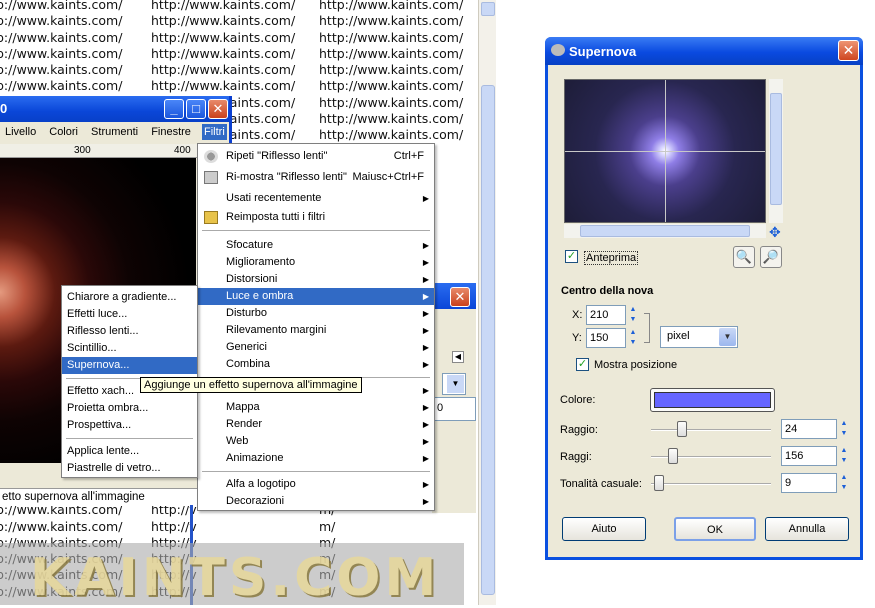 The width and height of the screenshot is (875, 608). Describe the element at coordinates (809, 429) in the screenshot. I see `radius-input: 24` at that location.